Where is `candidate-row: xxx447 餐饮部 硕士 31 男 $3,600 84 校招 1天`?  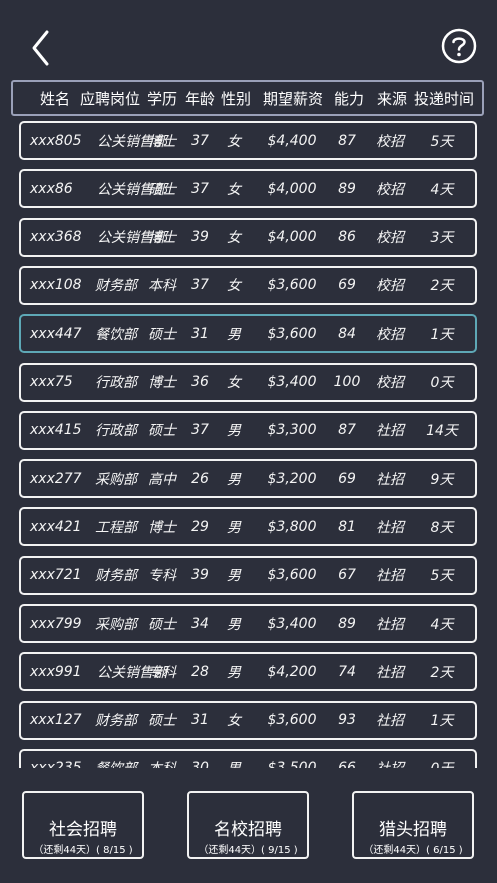 candidate-row: xxx447 餐饮部 硕士 31 男 $3,600 84 校招 1天 is located at coordinates (248, 334).